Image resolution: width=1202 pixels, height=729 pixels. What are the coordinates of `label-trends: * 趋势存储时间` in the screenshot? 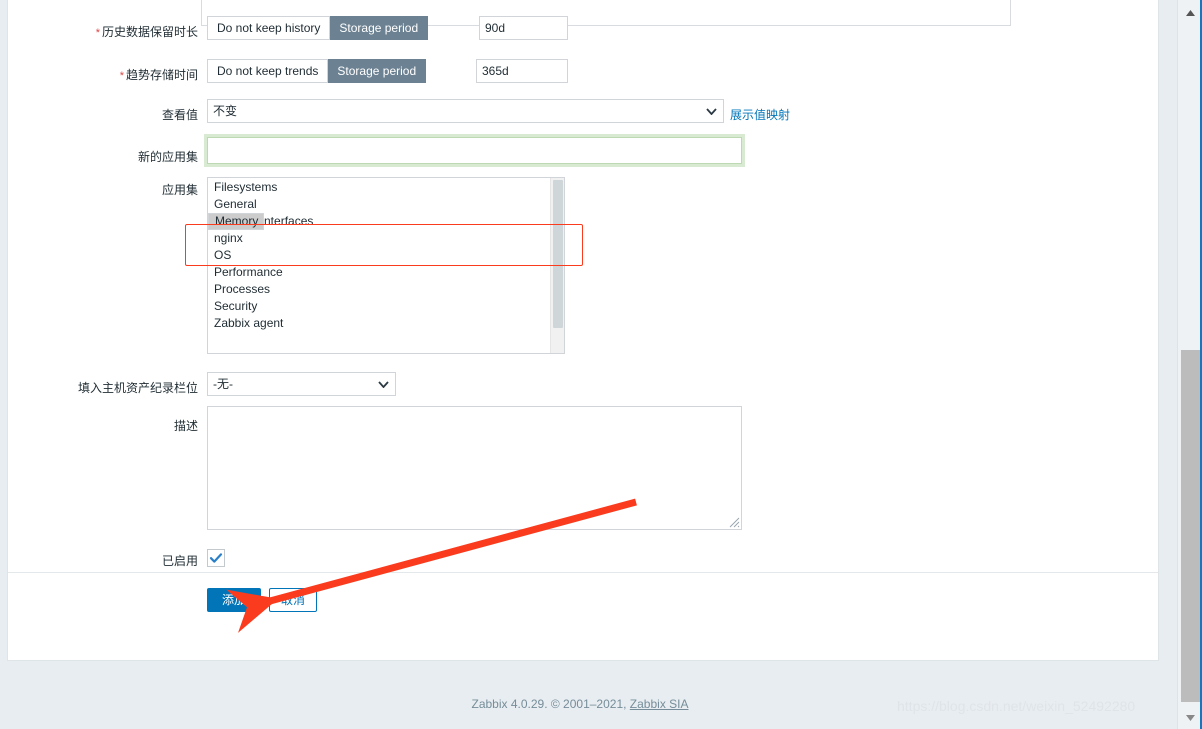 It's located at (123, 74).